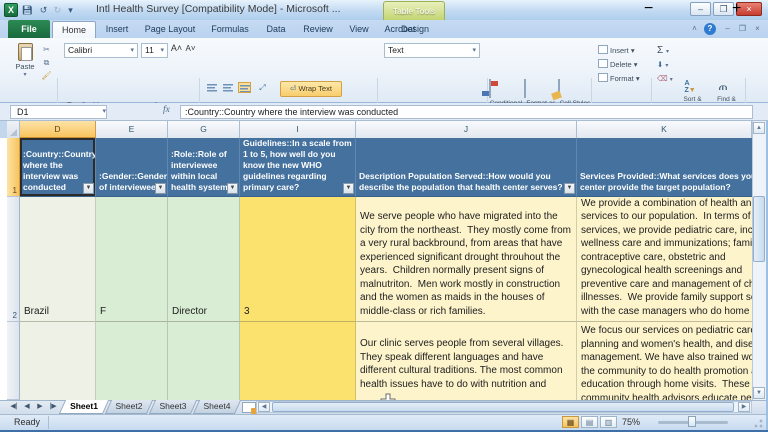 Image resolution: width=768 pixels, height=432 pixels. I want to click on clear-button: ⌫ ▾, so click(665, 78).